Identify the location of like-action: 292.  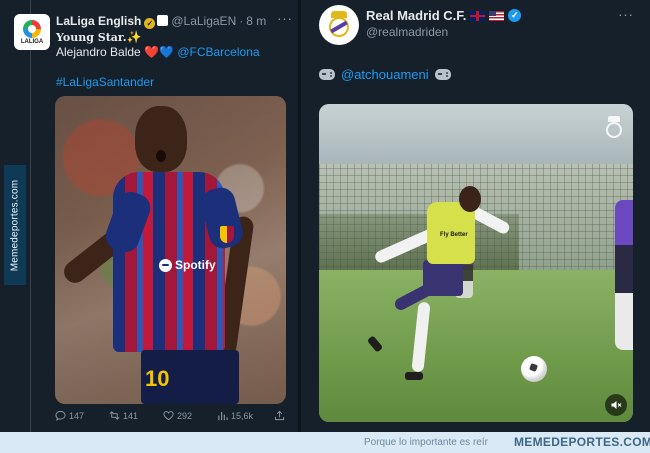
(177, 415).